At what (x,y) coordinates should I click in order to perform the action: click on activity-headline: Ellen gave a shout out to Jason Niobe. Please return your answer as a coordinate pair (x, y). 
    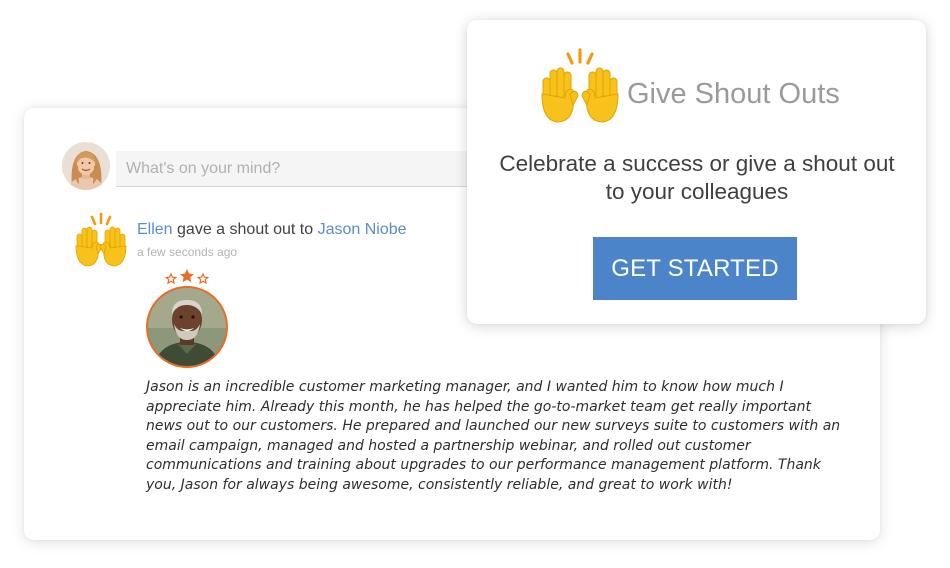
    Looking at the image, I should click on (272, 230).